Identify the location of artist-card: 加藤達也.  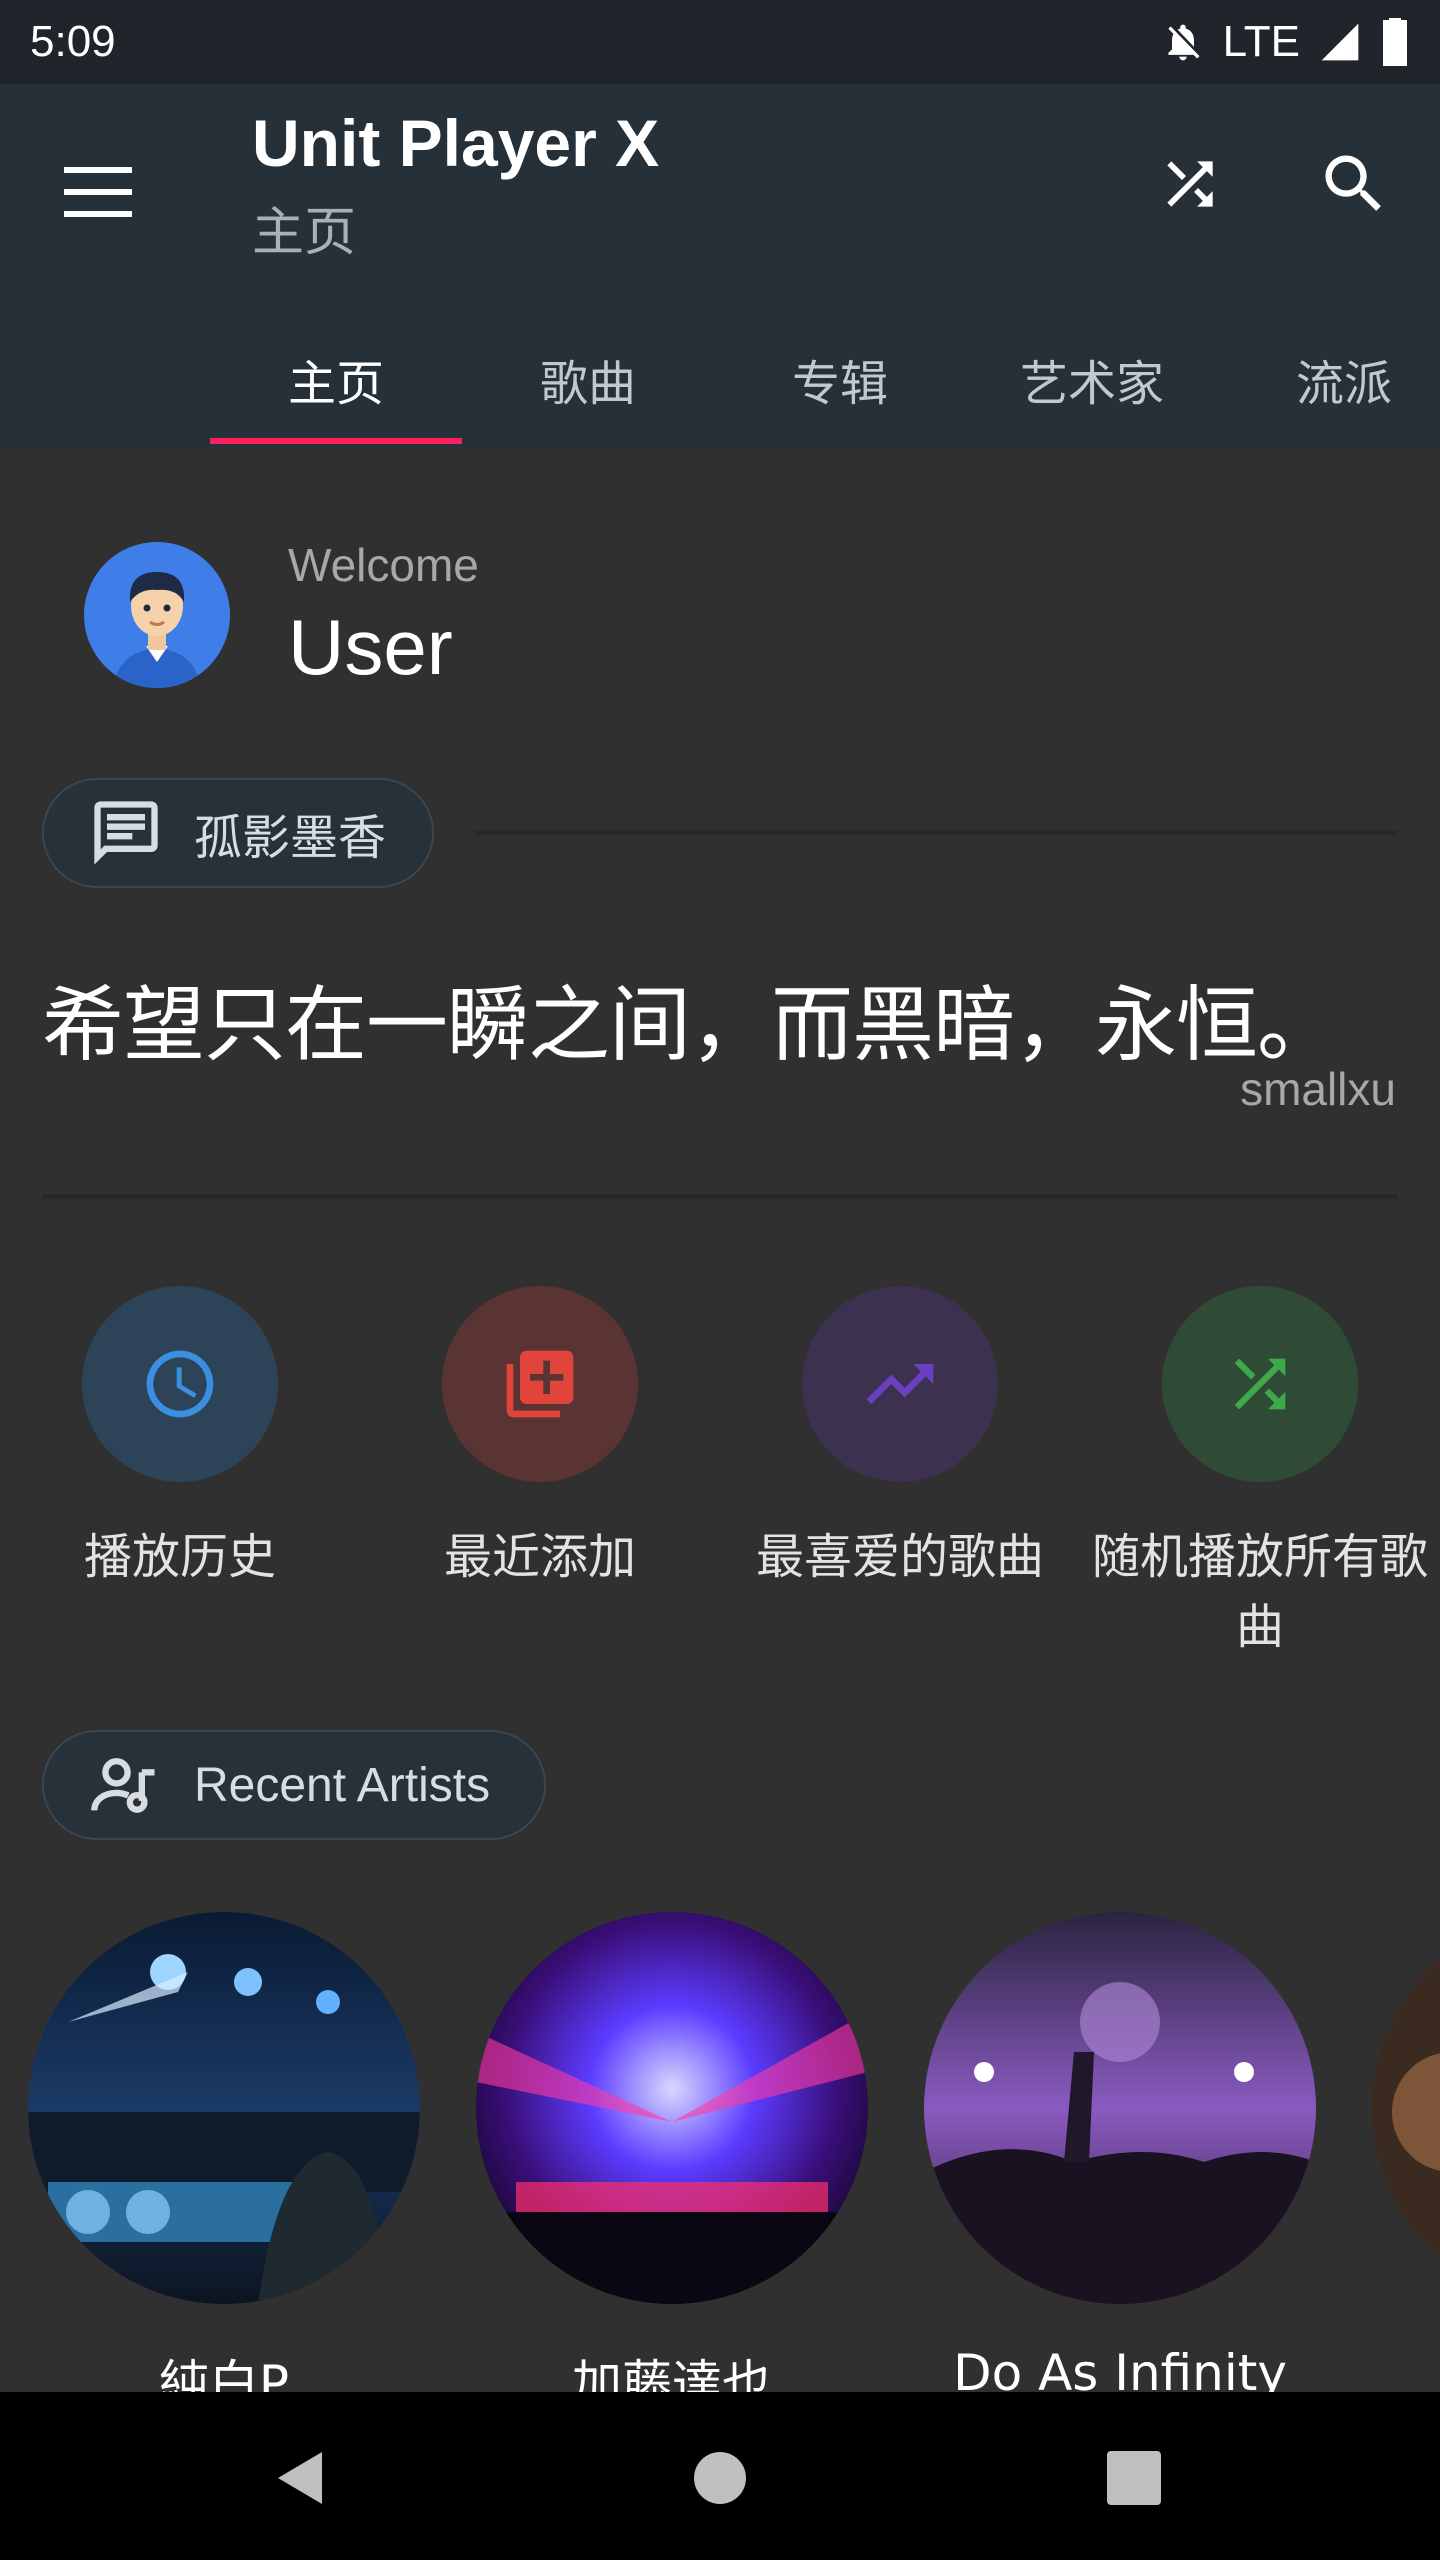
(672, 2152).